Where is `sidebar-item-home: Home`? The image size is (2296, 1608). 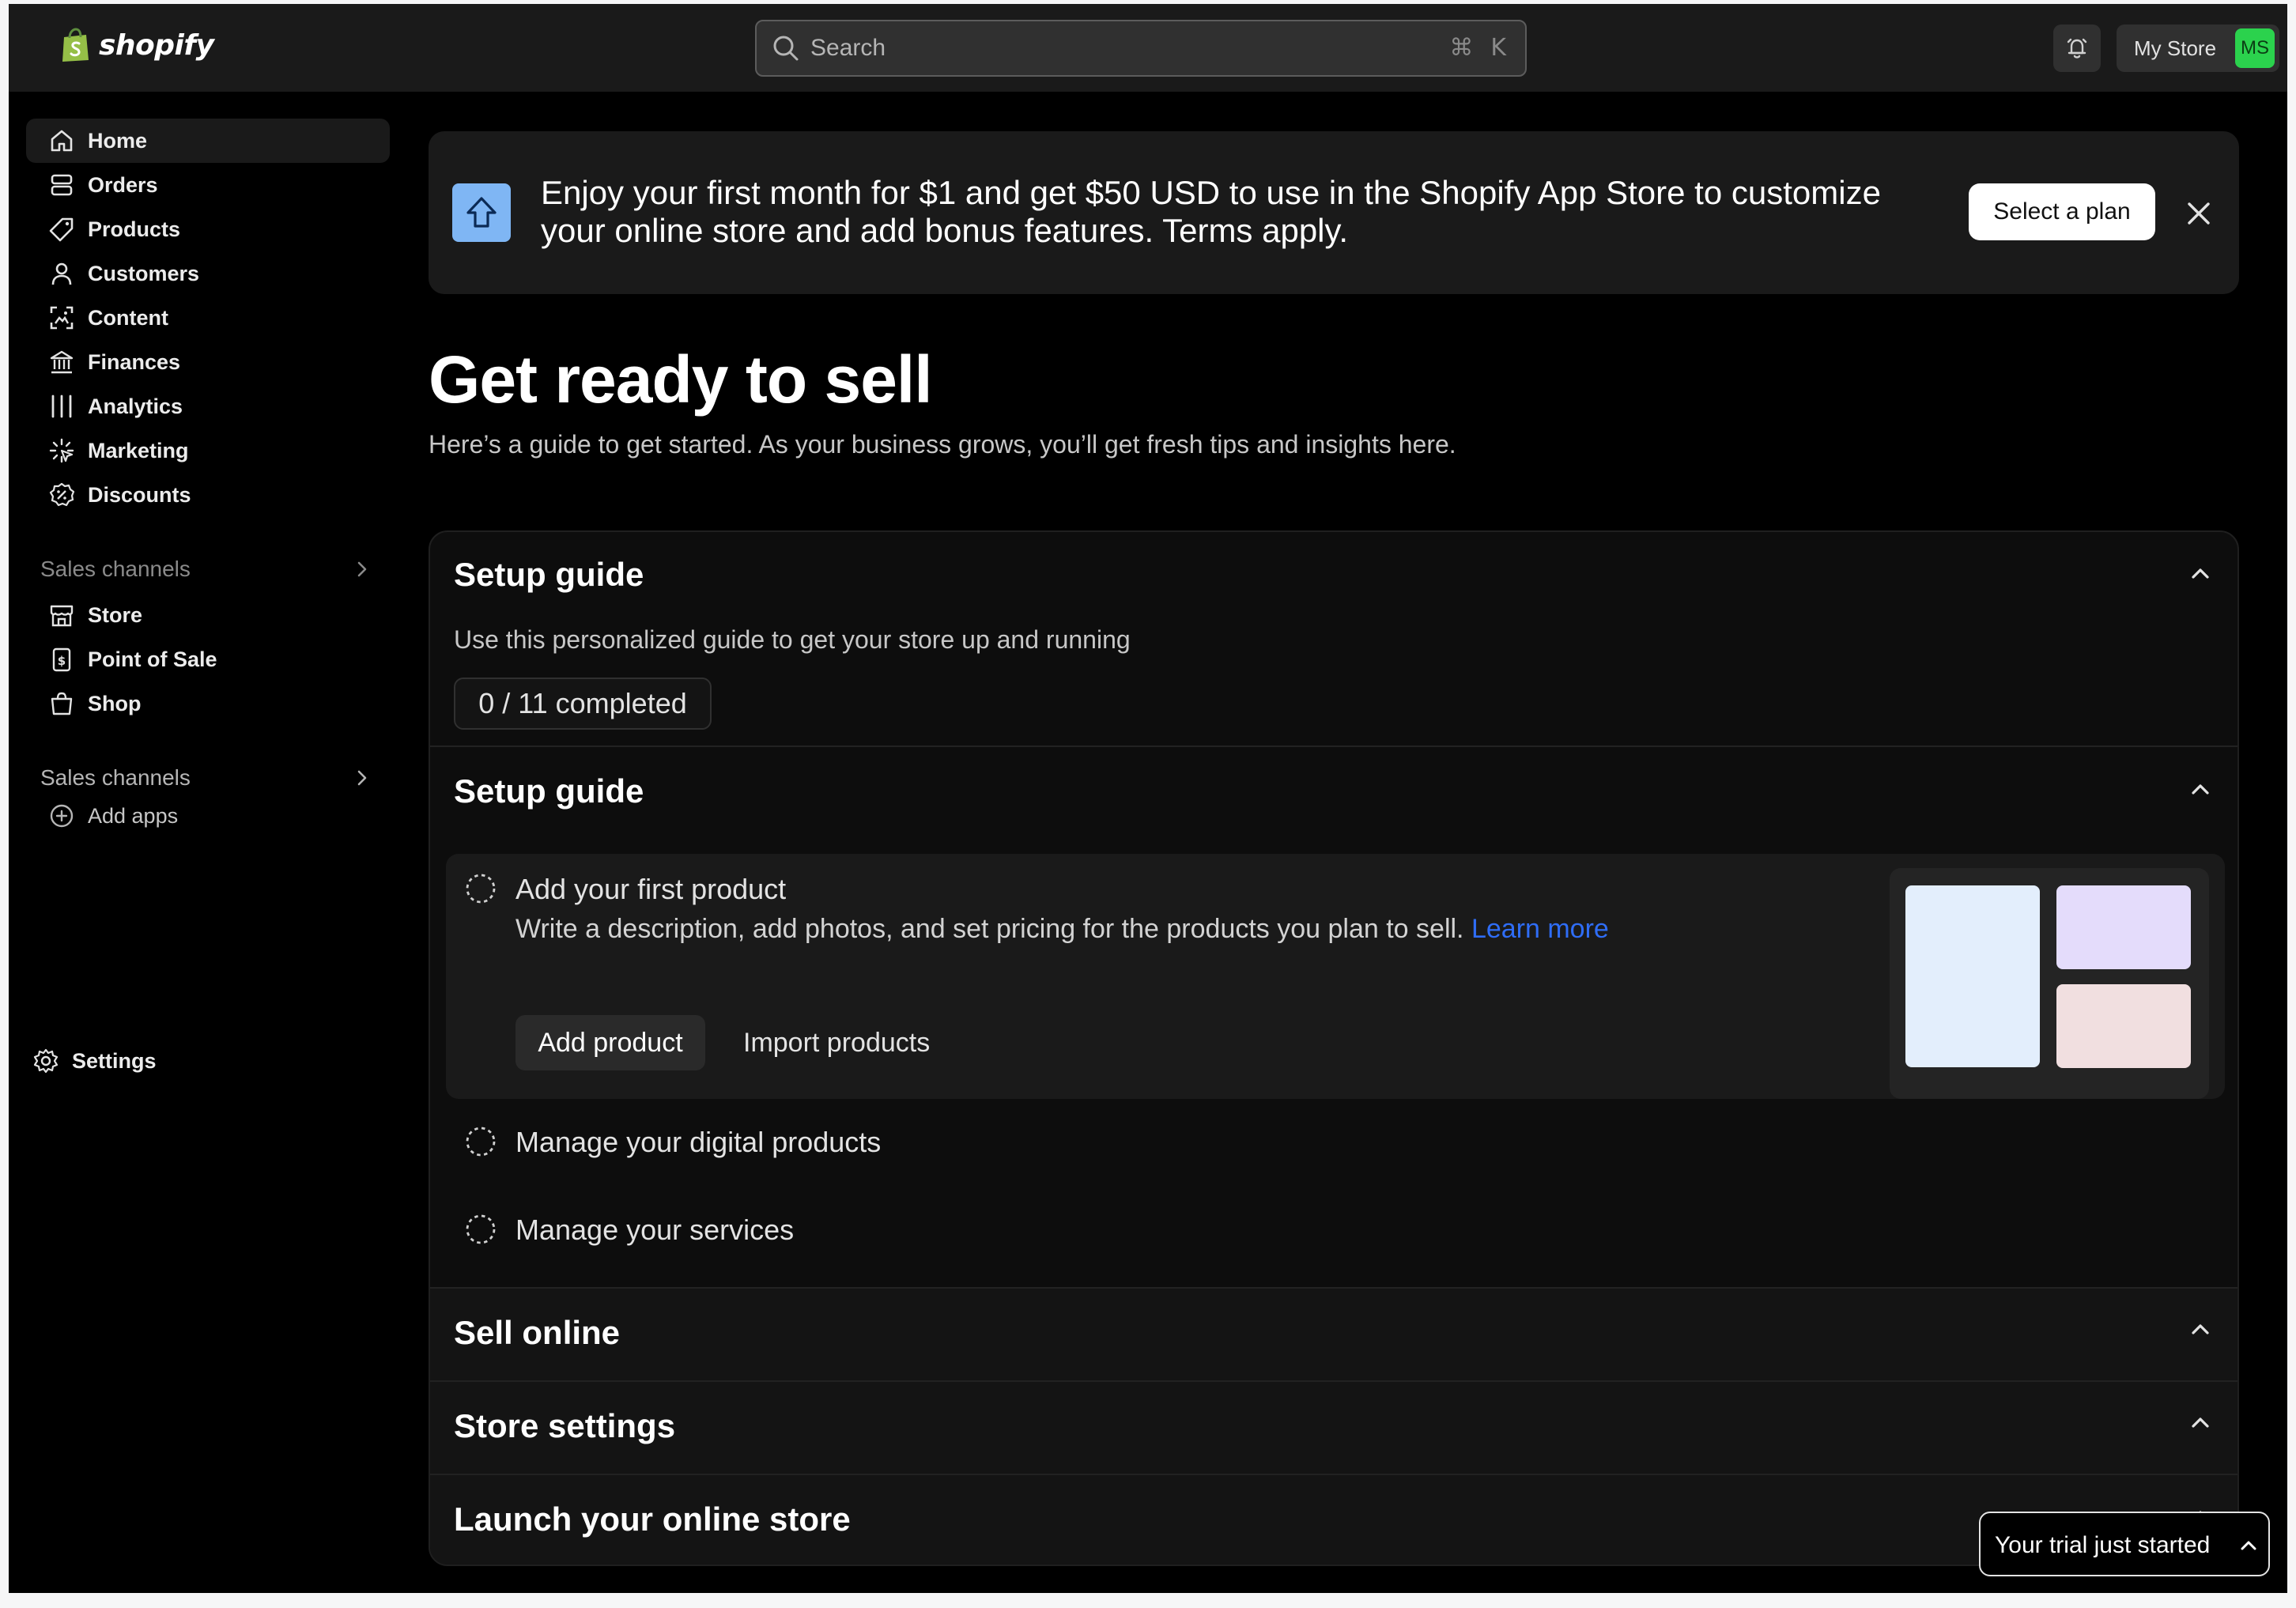 sidebar-item-home: Home is located at coordinates (208, 141).